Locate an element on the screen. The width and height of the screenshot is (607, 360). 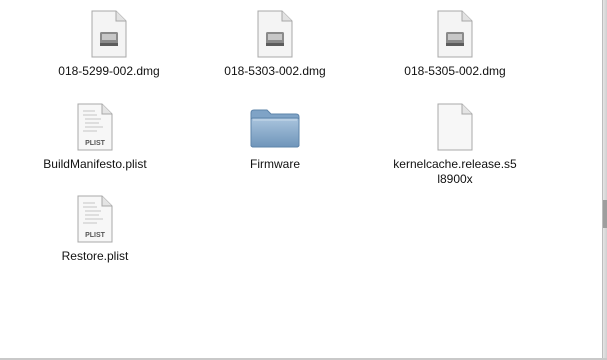
window-scrollbar is located at coordinates (604, 180).